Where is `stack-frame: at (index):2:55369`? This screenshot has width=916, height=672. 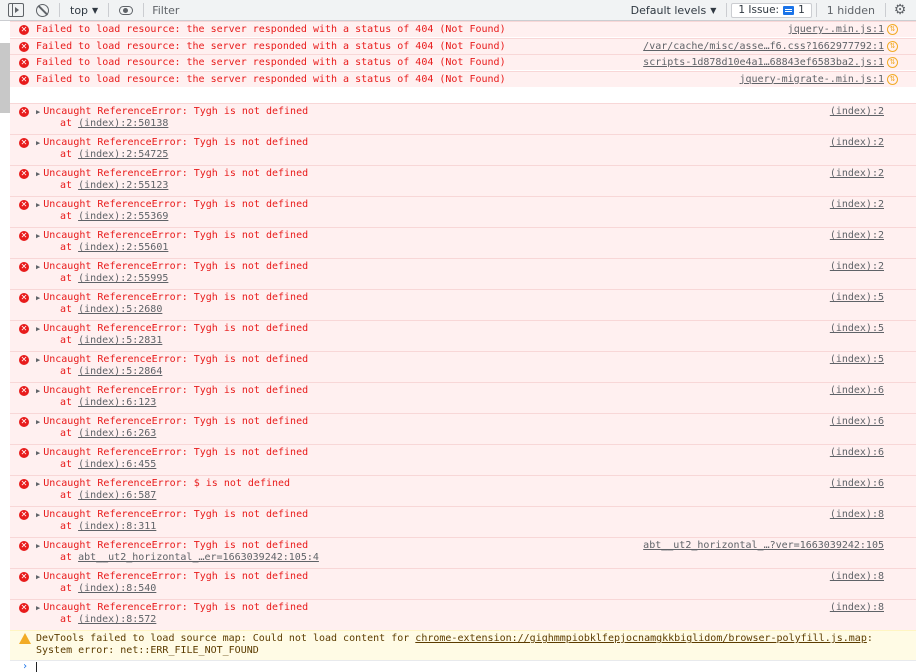
stack-frame: at (index):2:55369 is located at coordinates (114, 217).